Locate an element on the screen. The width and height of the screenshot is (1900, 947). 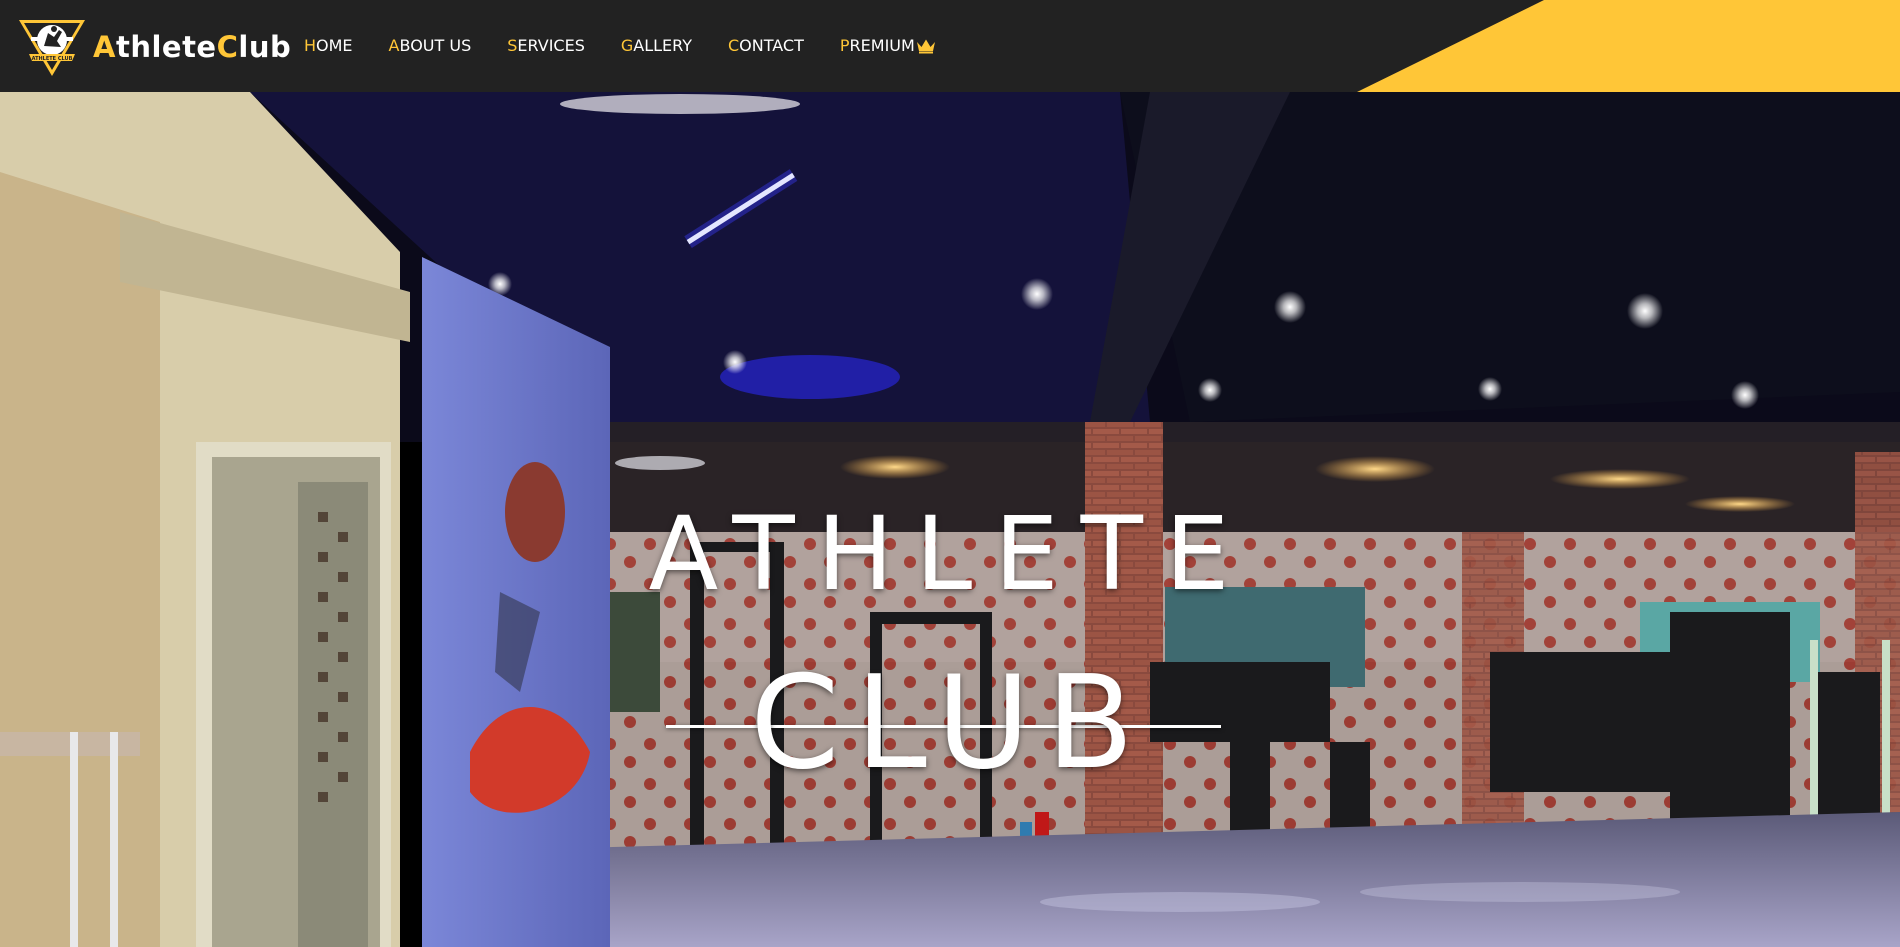
brand-word-1: thlete is located at coordinates (166, 46).